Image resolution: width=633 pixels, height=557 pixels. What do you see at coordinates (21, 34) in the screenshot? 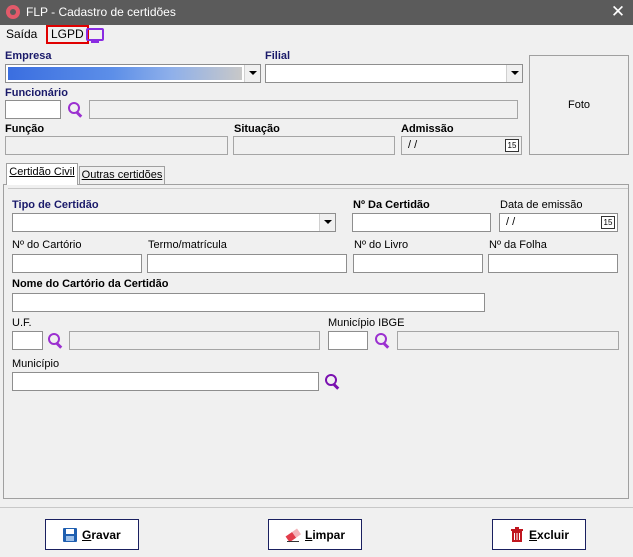
I see `menu-saida: Saída` at bounding box center [21, 34].